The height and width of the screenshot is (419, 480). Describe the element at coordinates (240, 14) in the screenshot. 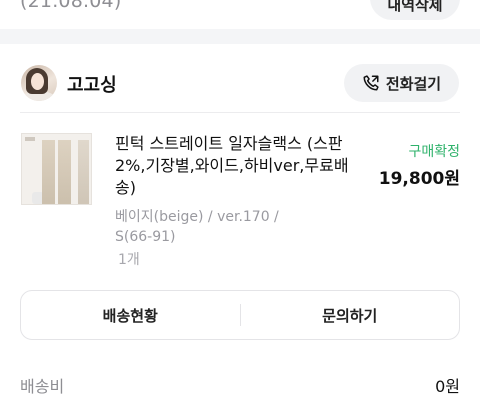

I see `previous-order-card: (21.08.04) 내역삭제` at that location.